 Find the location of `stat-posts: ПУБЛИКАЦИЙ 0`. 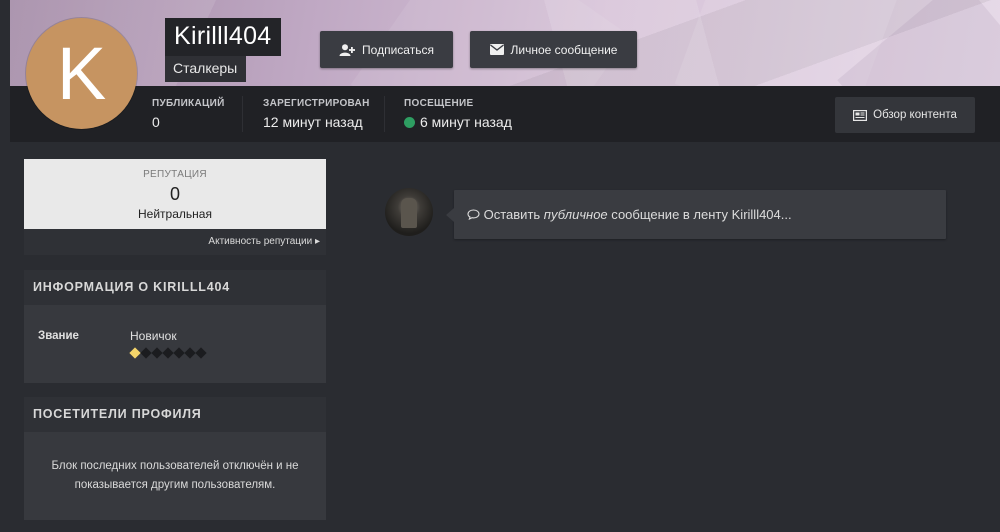

stat-posts: ПУБЛИКАЦИЙ 0 is located at coordinates (188, 114).